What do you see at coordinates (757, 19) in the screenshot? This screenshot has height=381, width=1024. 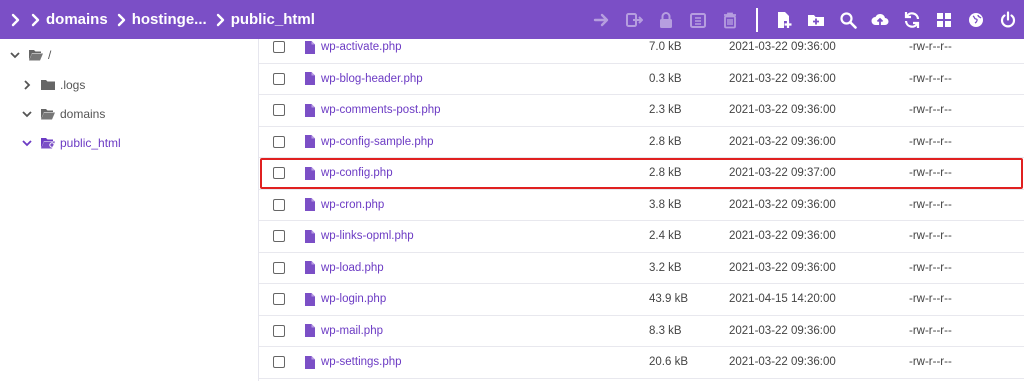 I see `toolbar-divider` at bounding box center [757, 19].